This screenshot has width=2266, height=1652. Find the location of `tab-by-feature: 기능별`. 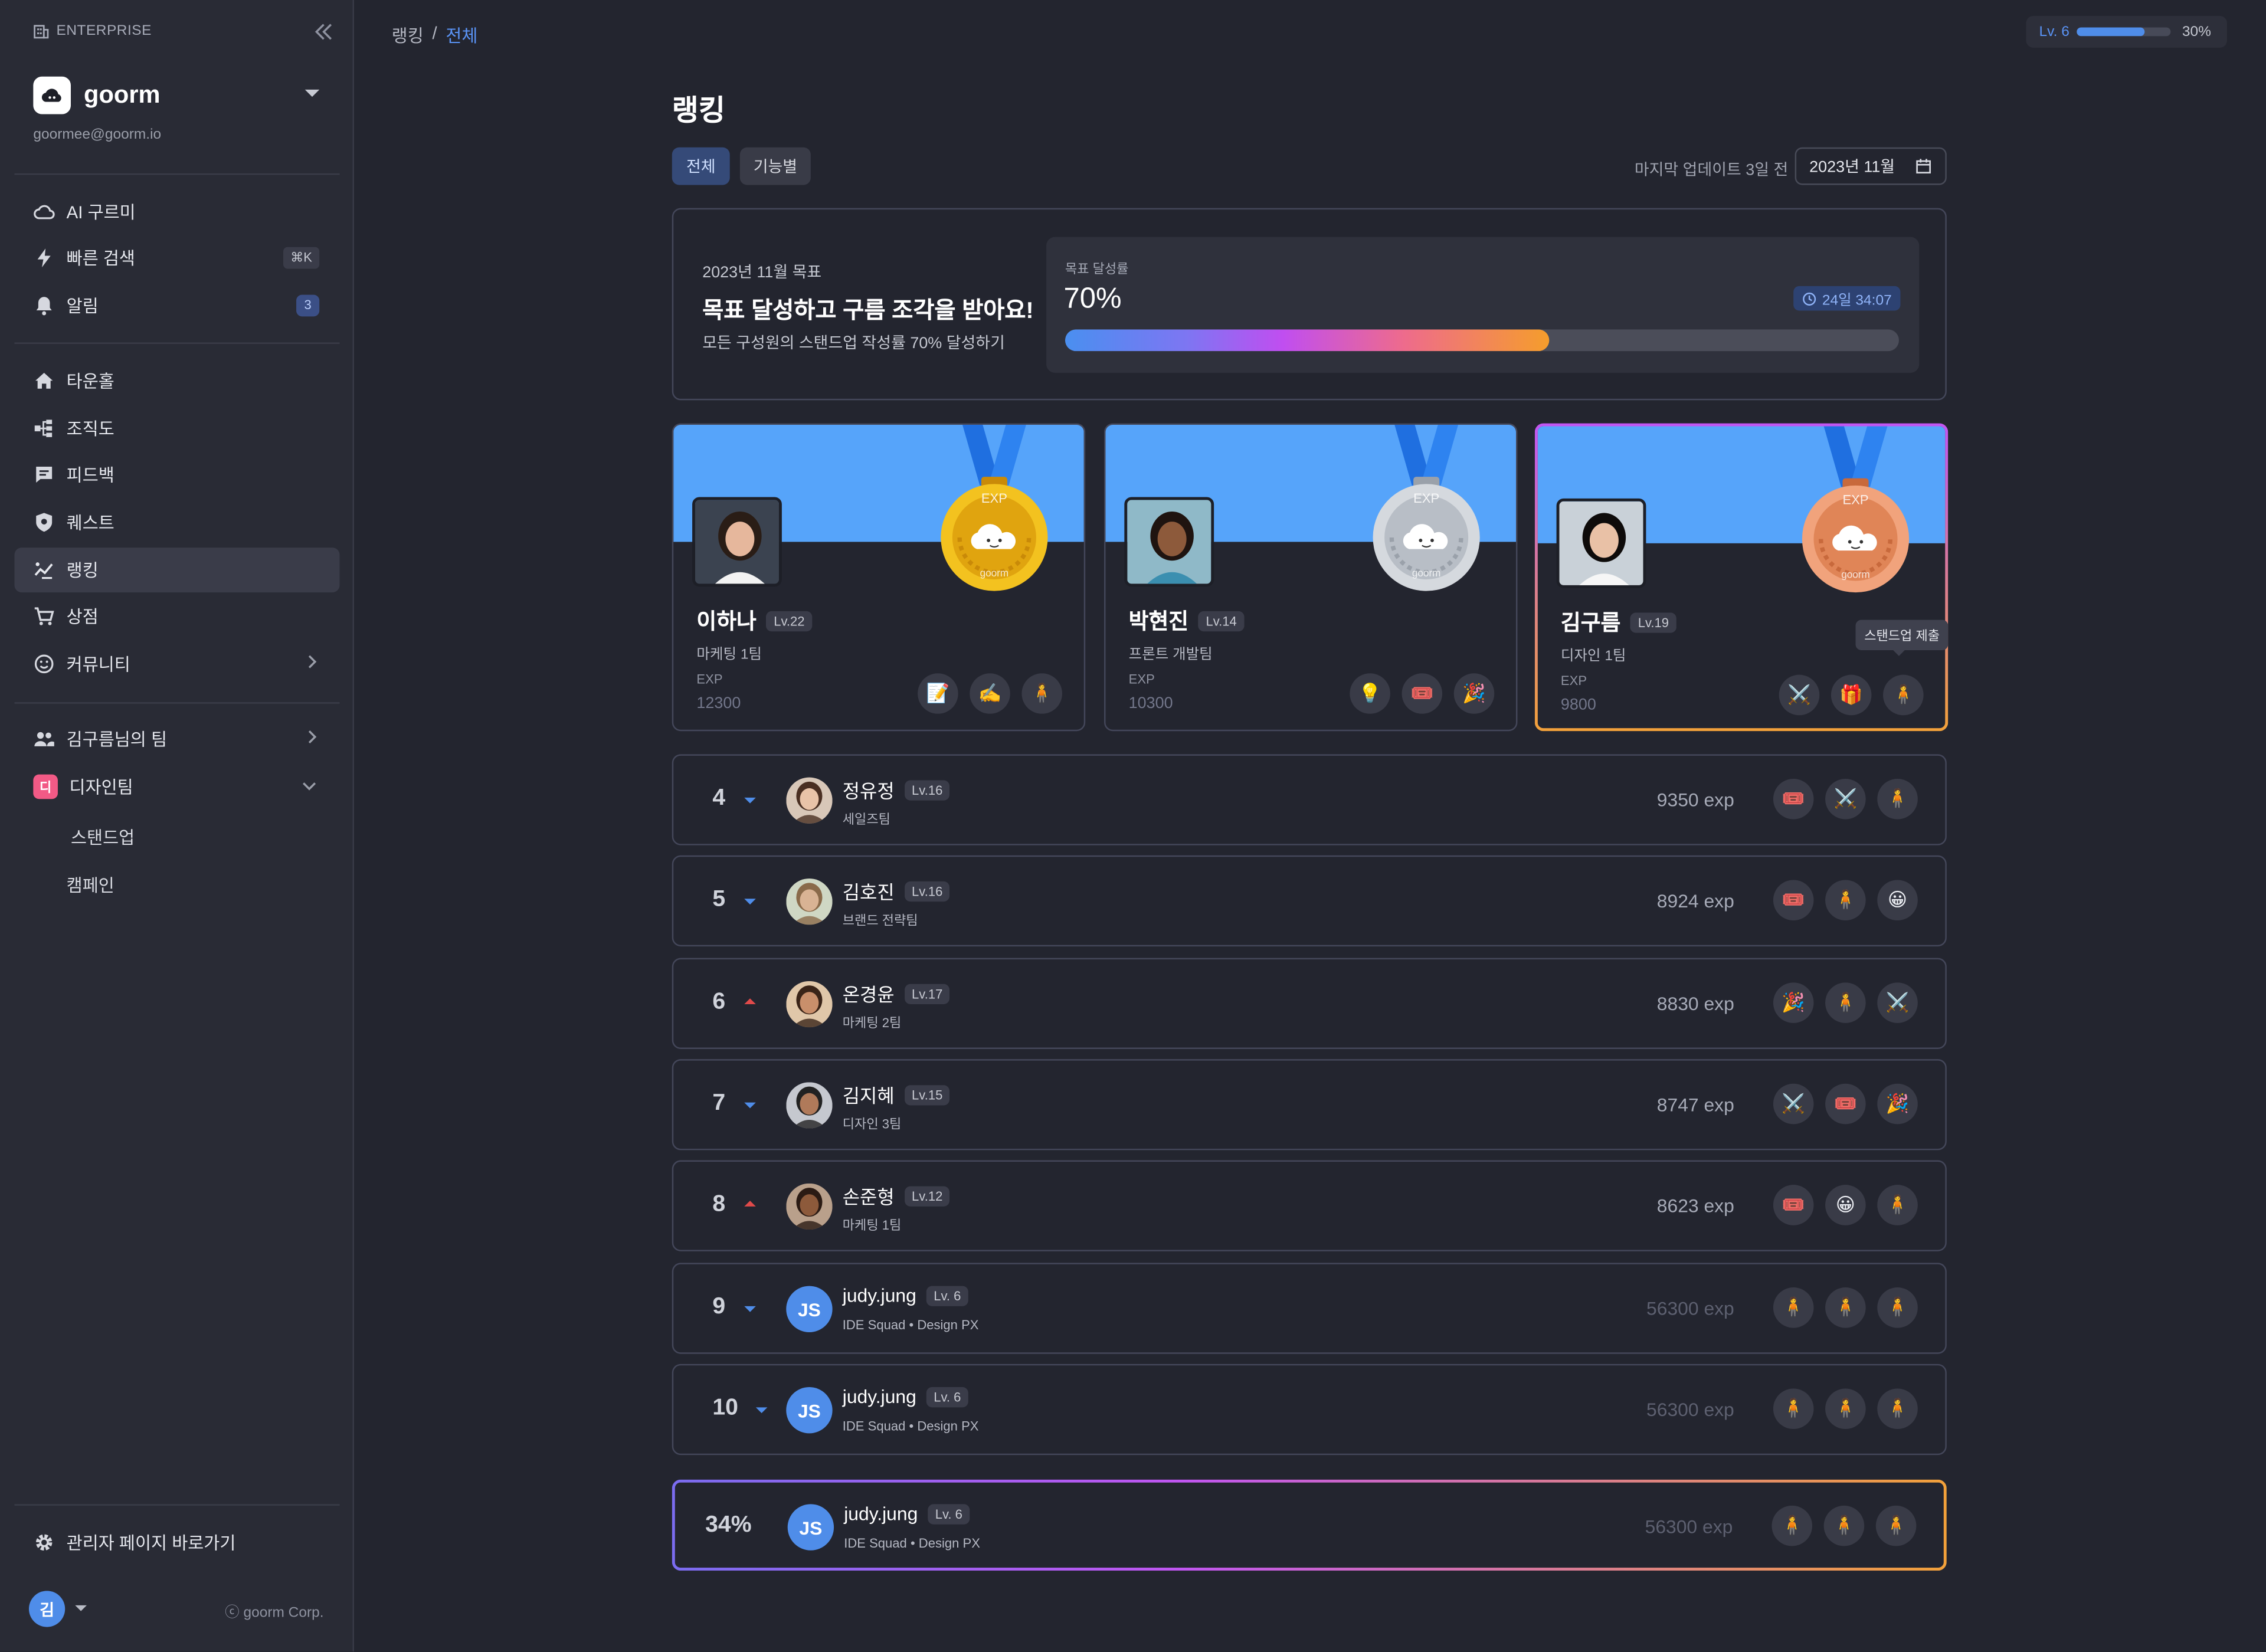

tab-by-feature: 기능별 is located at coordinates (775, 166).